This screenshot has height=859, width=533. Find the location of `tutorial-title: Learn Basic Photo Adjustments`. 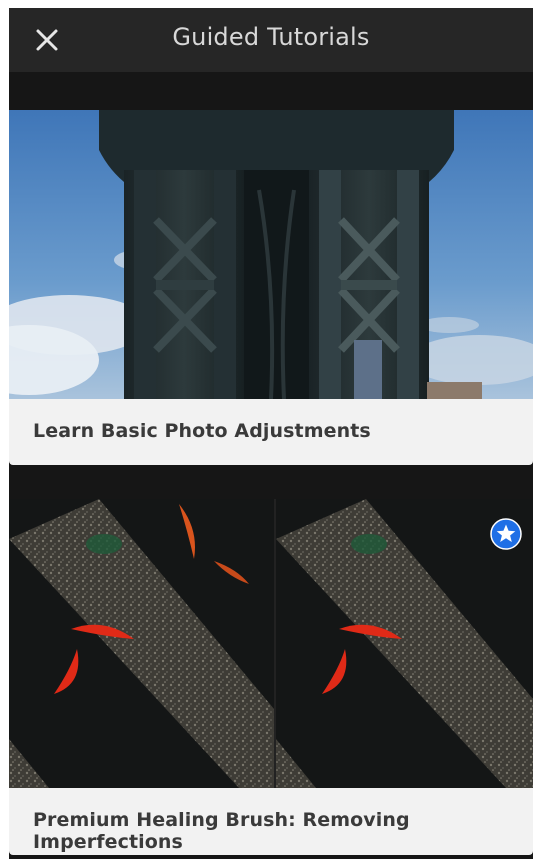

tutorial-title: Learn Basic Photo Adjustments is located at coordinates (202, 431).